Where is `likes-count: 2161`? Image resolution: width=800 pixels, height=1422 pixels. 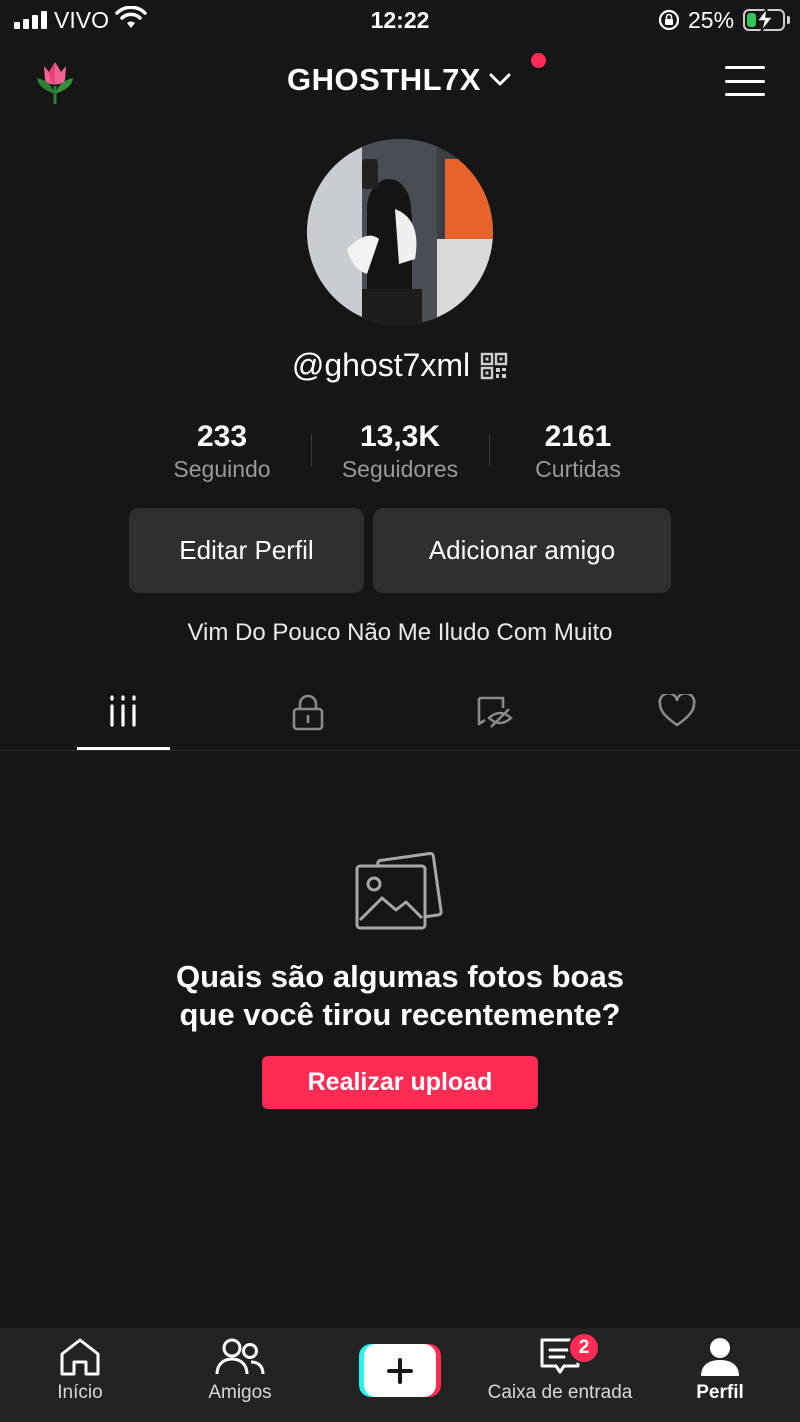 likes-count: 2161 is located at coordinates (578, 436).